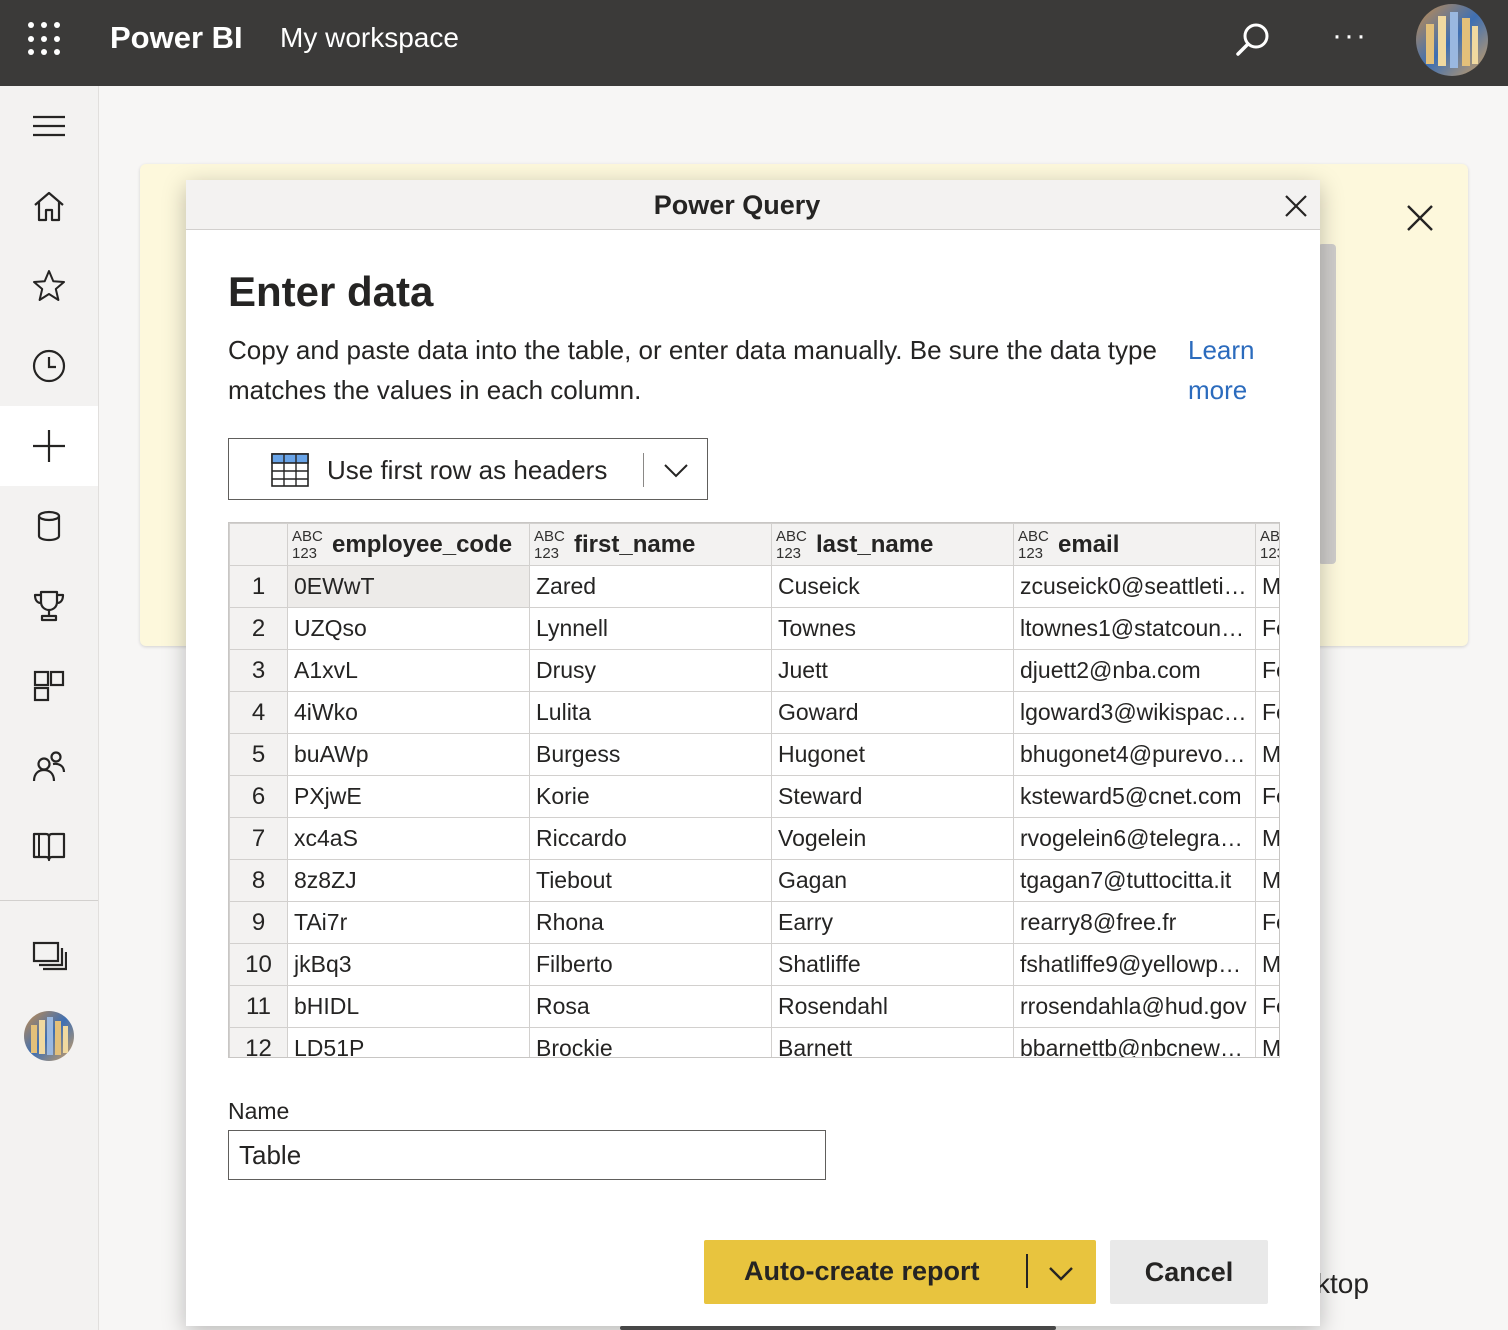 The height and width of the screenshot is (1330, 1508). What do you see at coordinates (408, 628) in the screenshot?
I see `table-cell: UZQso` at bounding box center [408, 628].